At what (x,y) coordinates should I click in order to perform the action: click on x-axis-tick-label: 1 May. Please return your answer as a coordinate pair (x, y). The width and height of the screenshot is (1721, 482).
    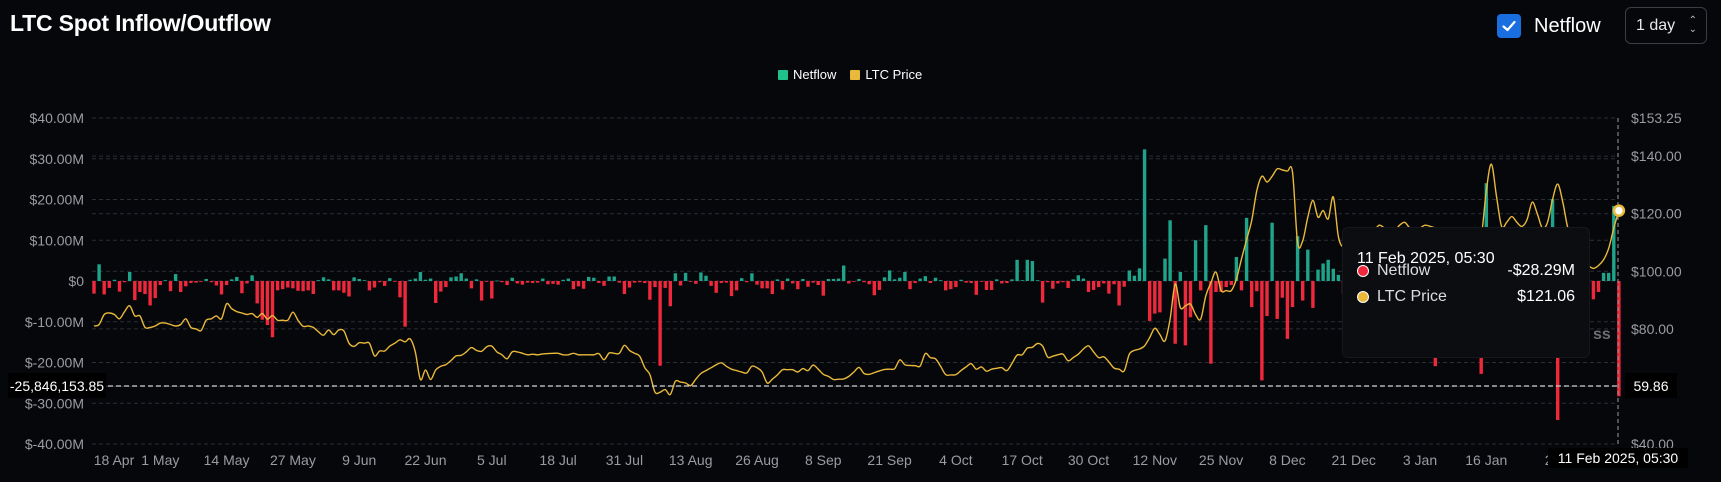
    Looking at the image, I should click on (160, 460).